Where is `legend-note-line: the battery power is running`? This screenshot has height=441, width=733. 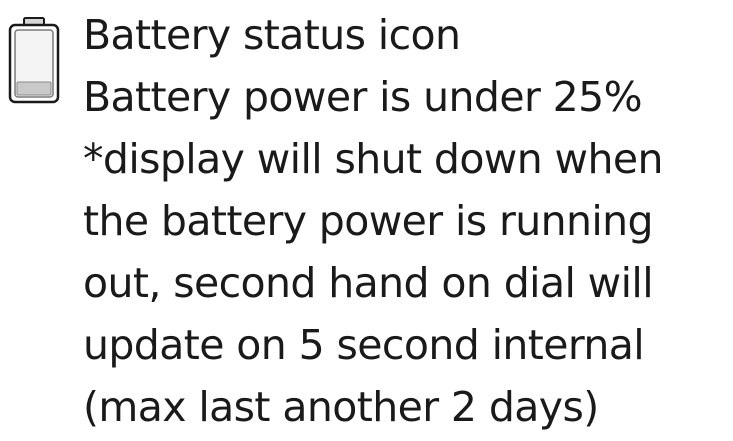 legend-note-line: the battery power is running is located at coordinates (368, 221).